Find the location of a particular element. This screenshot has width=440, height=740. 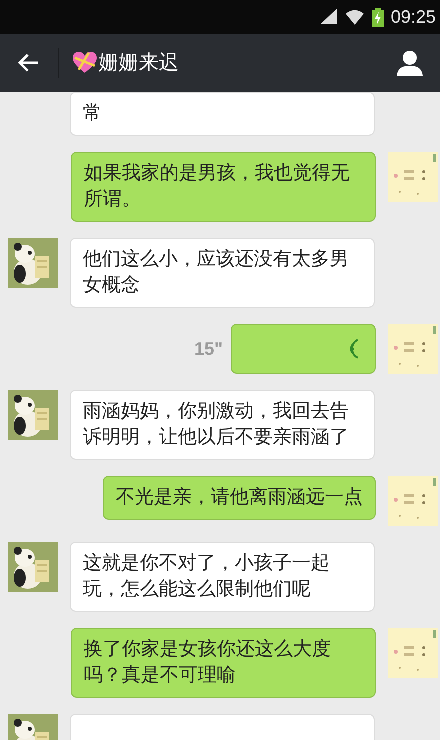

chat-title: 姗姗来迟 is located at coordinates (139, 63).